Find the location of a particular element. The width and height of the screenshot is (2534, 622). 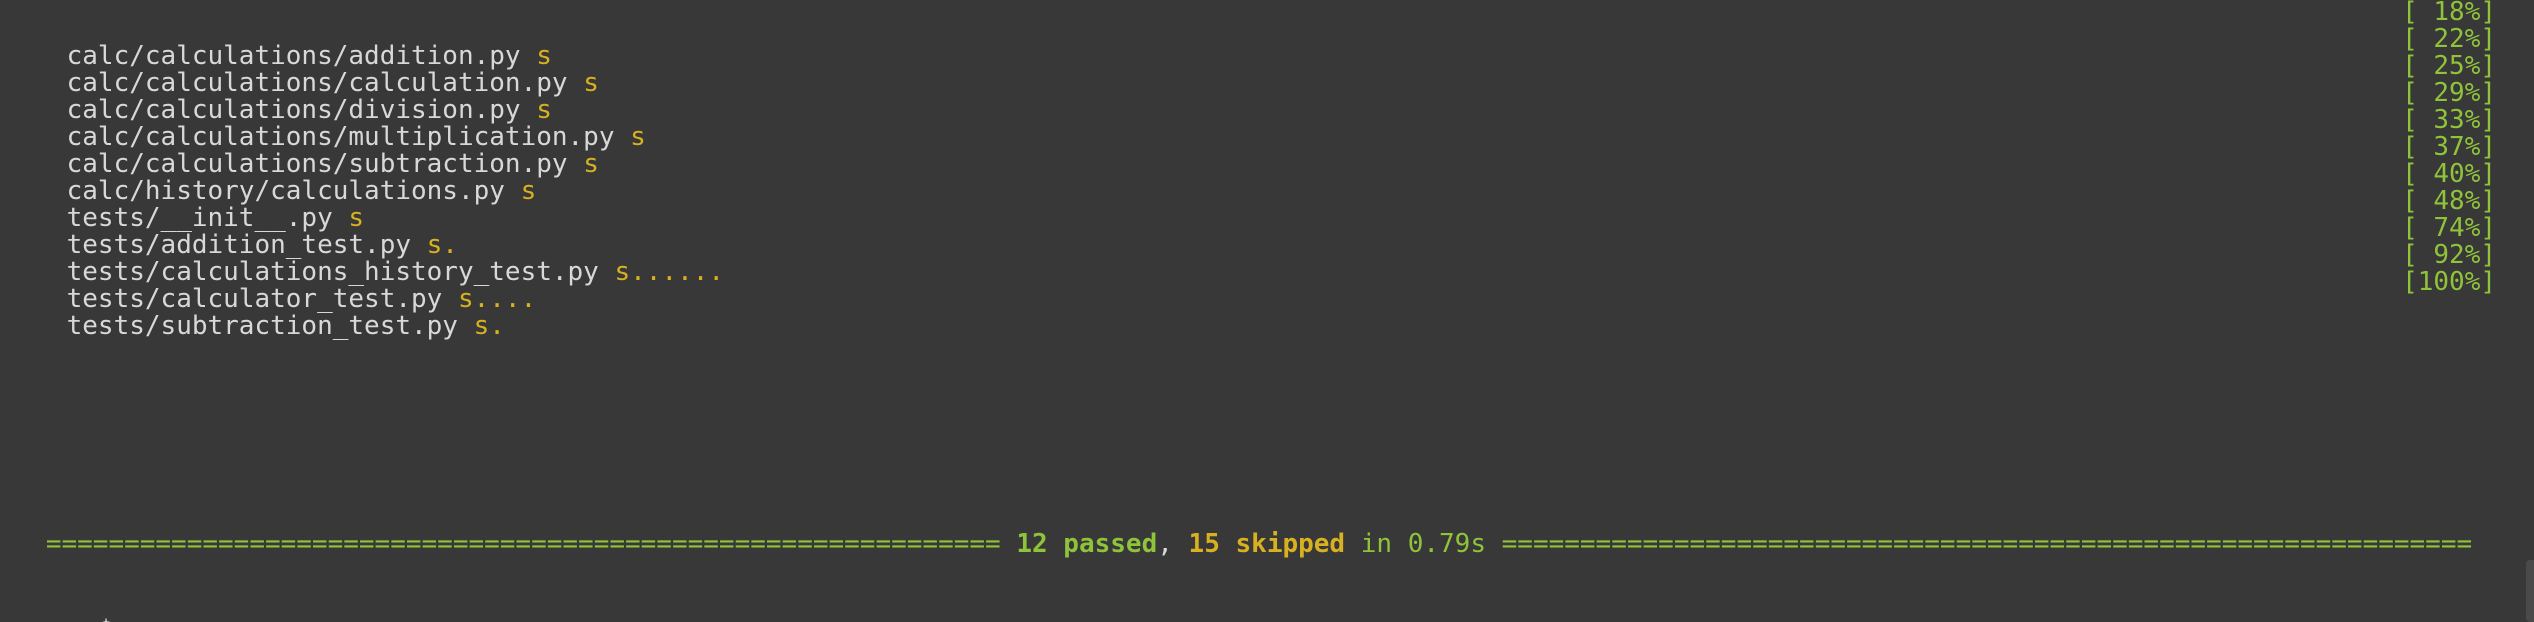

command-prompt: ~ $ is located at coordinates (1250, 593).